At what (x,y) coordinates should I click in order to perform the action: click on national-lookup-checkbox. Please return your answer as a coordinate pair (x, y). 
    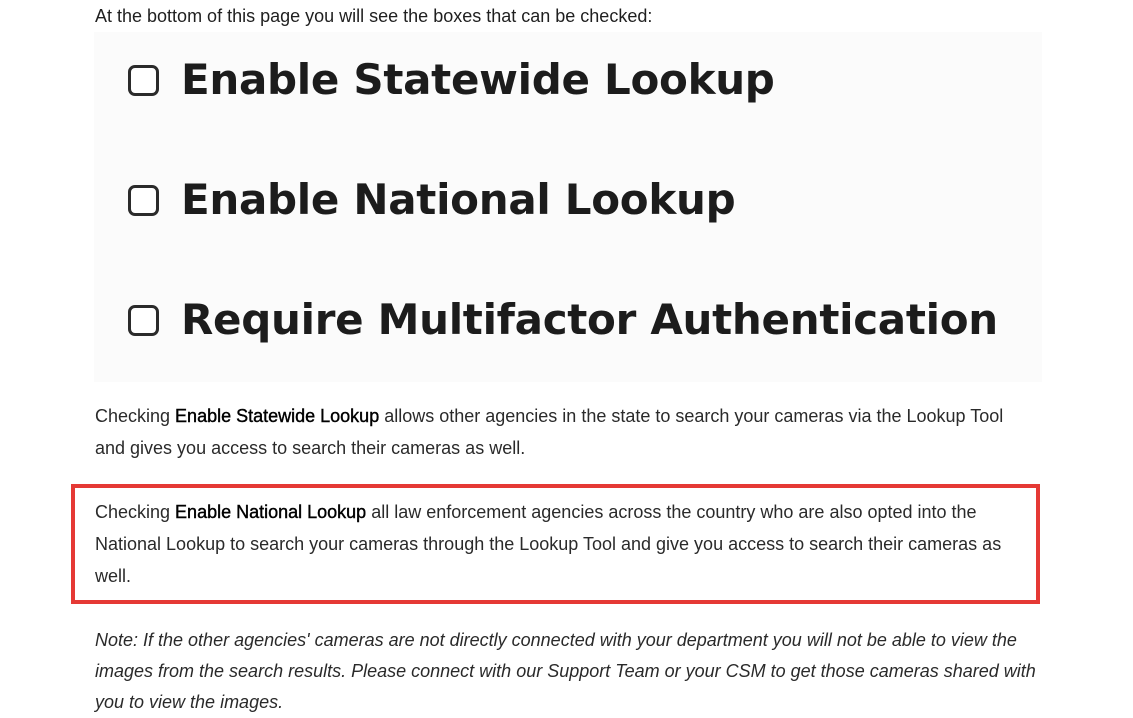
    Looking at the image, I should click on (143, 200).